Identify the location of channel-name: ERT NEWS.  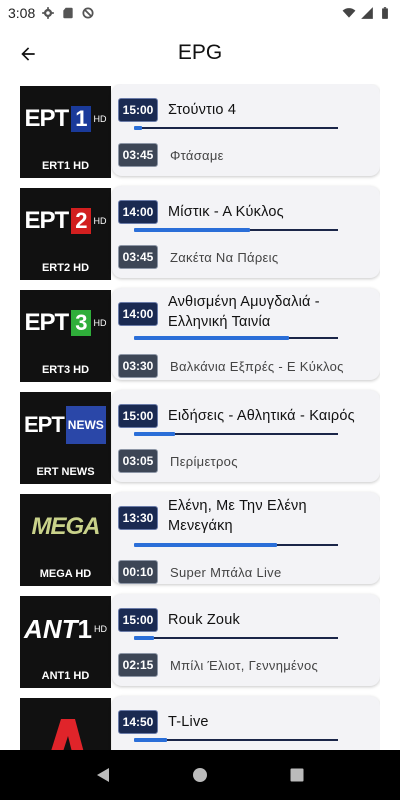
(65, 472).